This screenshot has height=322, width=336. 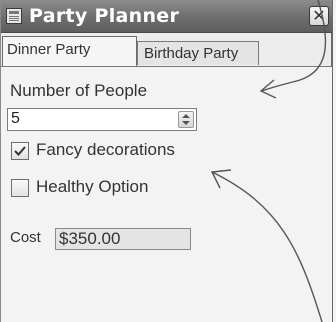 I want to click on cost-field: $350.00, so click(x=123, y=239).